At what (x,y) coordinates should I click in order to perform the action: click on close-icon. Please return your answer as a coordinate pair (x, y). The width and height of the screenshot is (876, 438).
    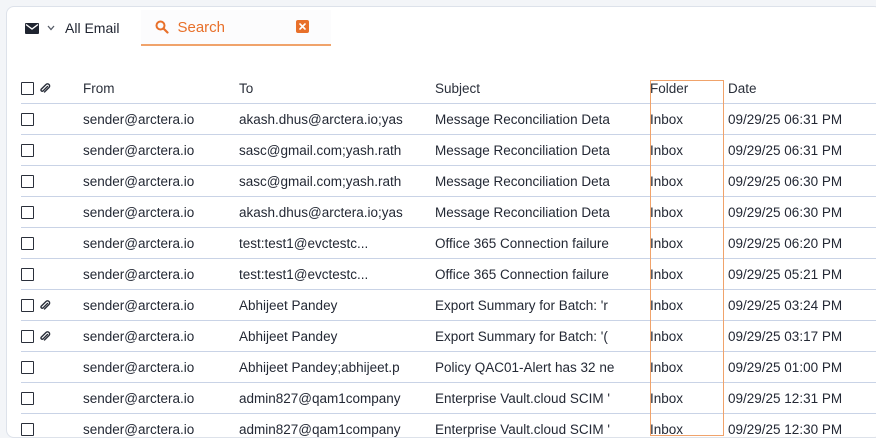
    Looking at the image, I should click on (302, 26).